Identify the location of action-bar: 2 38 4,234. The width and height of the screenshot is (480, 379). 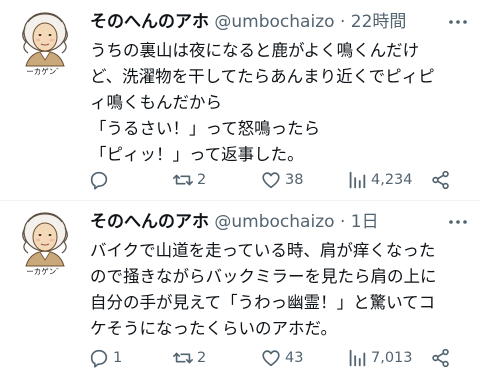
(274, 180).